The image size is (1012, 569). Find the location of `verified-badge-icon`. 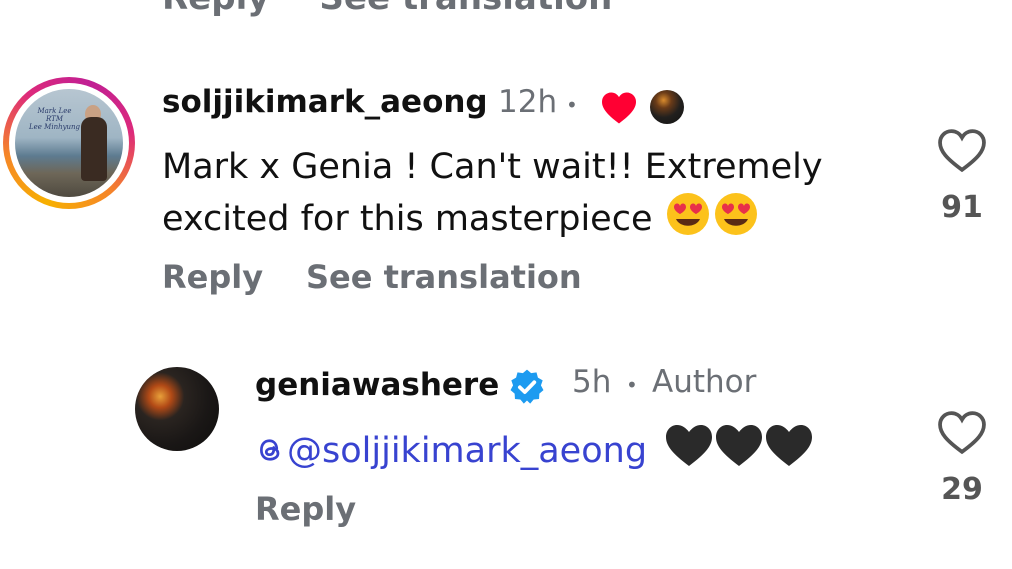

verified-badge-icon is located at coordinates (527, 386).